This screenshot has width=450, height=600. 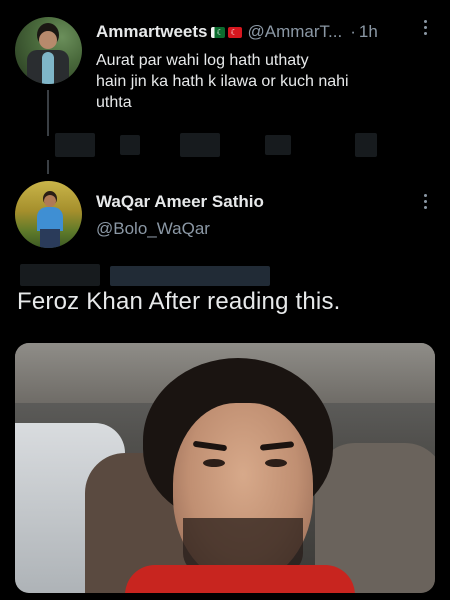 What do you see at coordinates (222, 81) in the screenshot?
I see `parent-tweet-line-2: hain jin ka hath k ilawa or kuch nahi` at bounding box center [222, 81].